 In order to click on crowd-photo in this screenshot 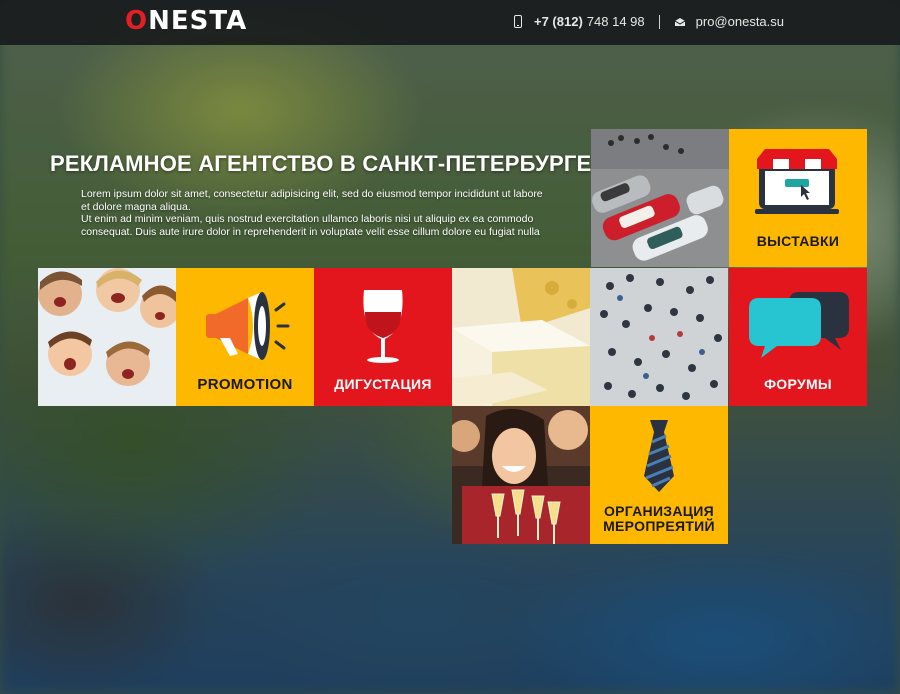, I will do `click(659, 337)`.